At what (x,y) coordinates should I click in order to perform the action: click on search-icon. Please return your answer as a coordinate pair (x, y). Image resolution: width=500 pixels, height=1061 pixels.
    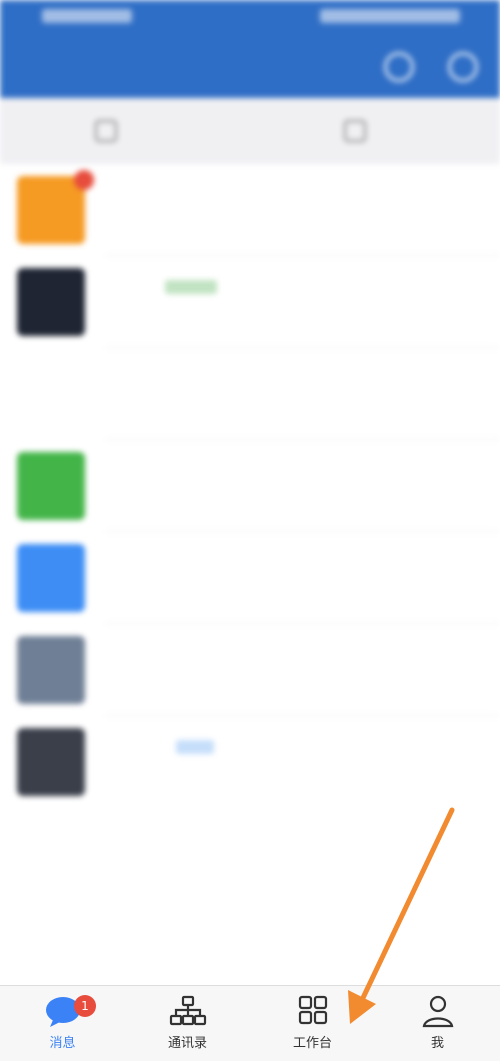
    Looking at the image, I should click on (399, 67).